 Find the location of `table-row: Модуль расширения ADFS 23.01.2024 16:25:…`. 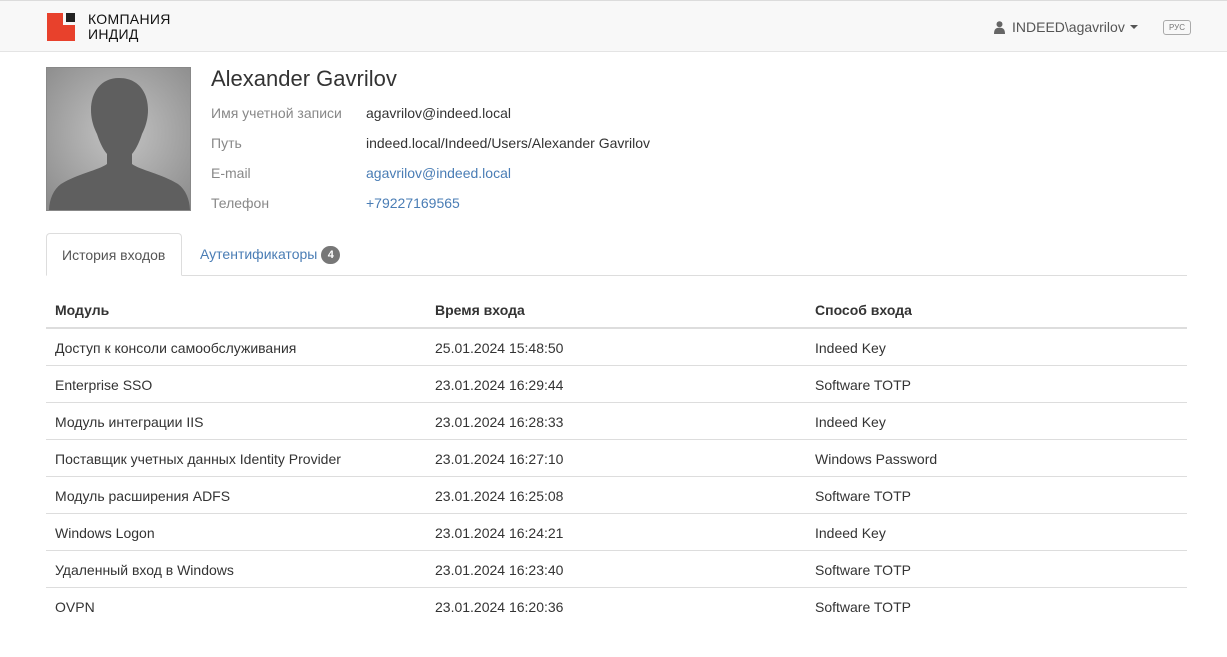

table-row: Модуль расширения ADFS 23.01.2024 16:25:… is located at coordinates (616, 495).